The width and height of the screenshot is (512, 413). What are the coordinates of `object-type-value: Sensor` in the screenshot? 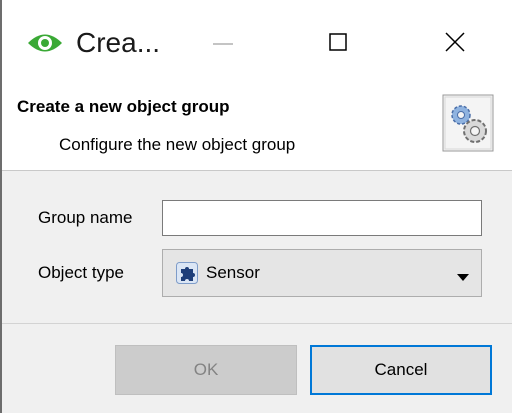 It's located at (233, 272).